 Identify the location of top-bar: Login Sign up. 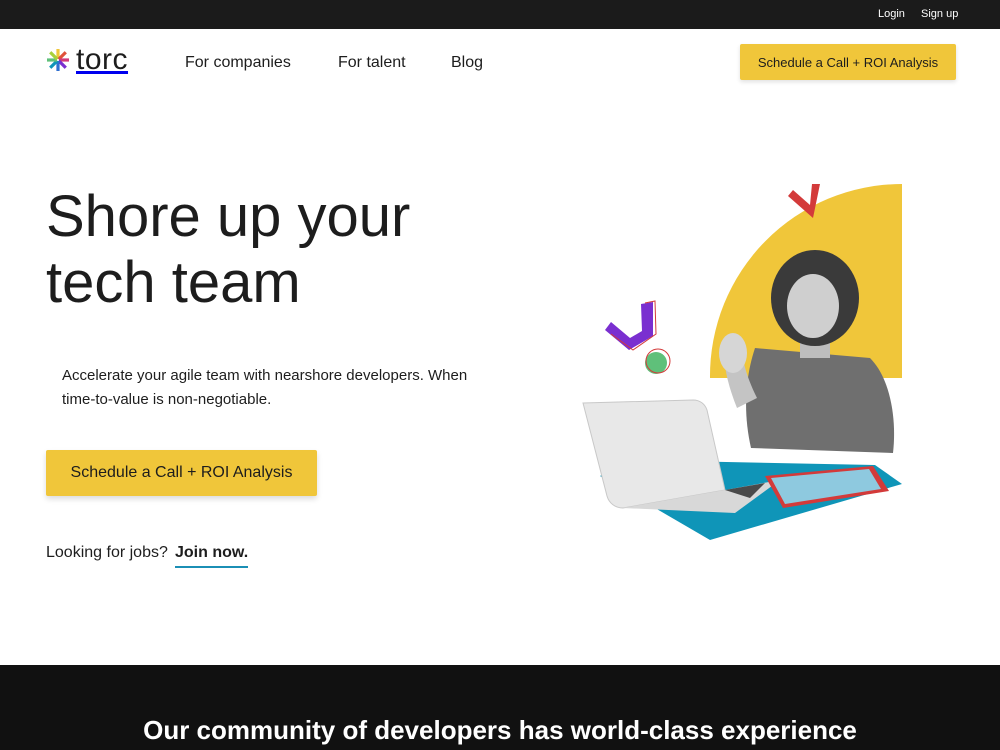
(500, 14).